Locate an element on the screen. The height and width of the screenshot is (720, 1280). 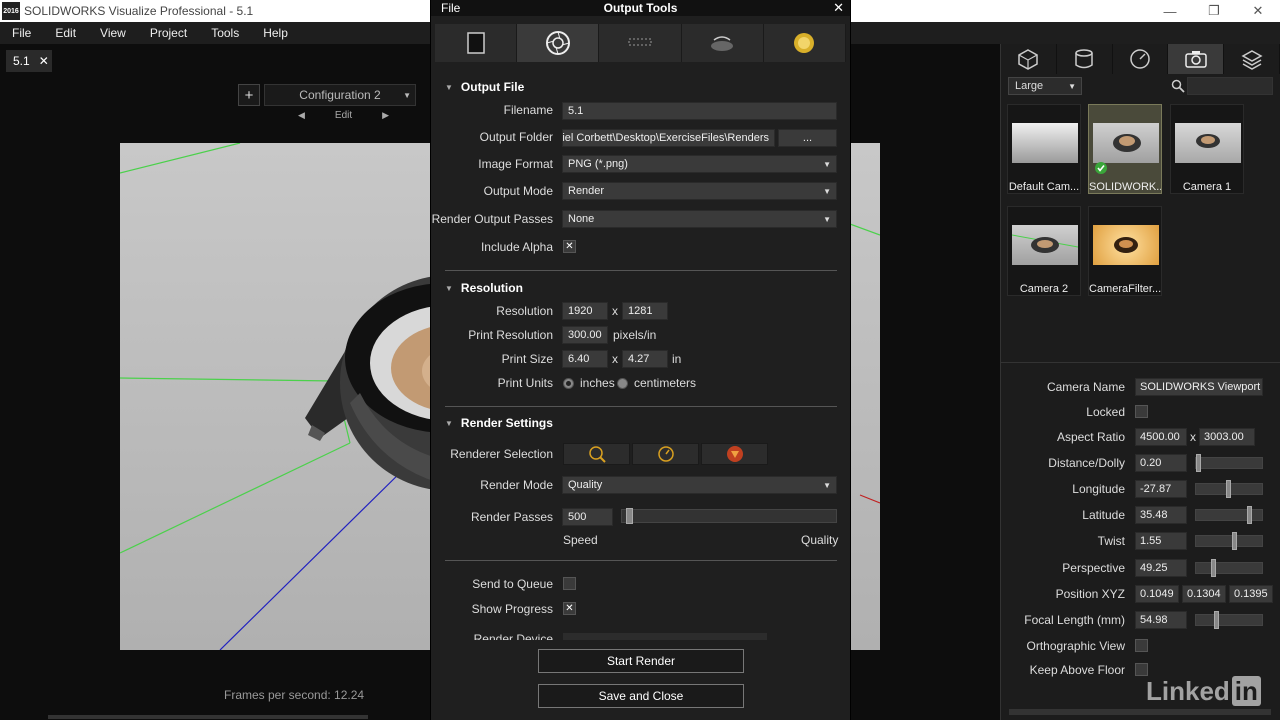
document-tab: 5.1 ✕ is located at coordinates (29, 61).